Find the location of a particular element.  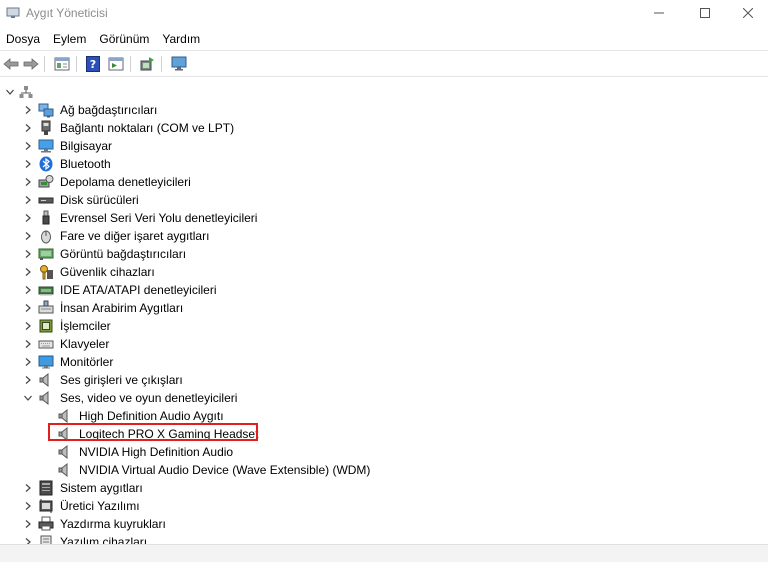

tree-item-uretici-yazilimi: Üretici Yazılımı is located at coordinates (380, 506).